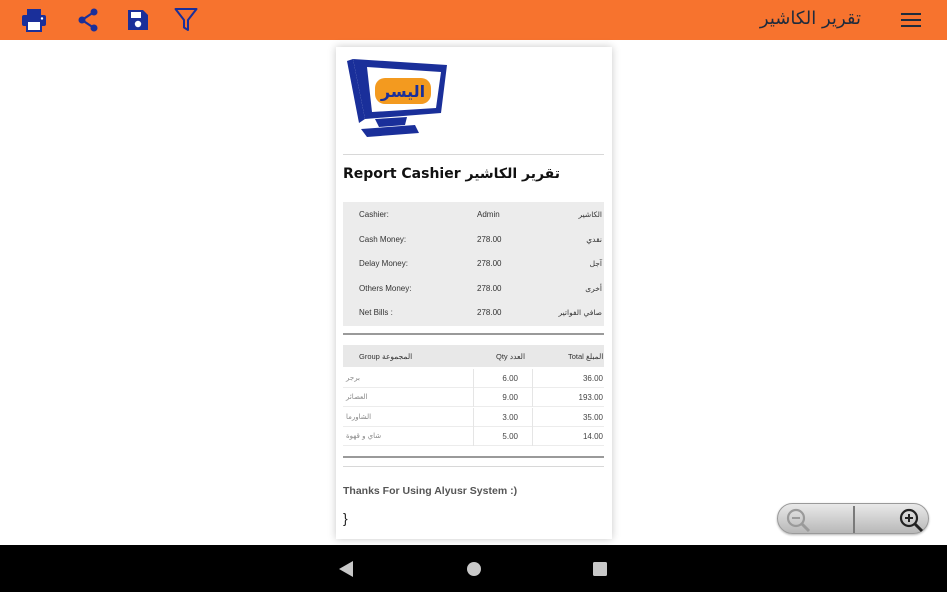  I want to click on summary-label-ar: أخرى, so click(593, 288).